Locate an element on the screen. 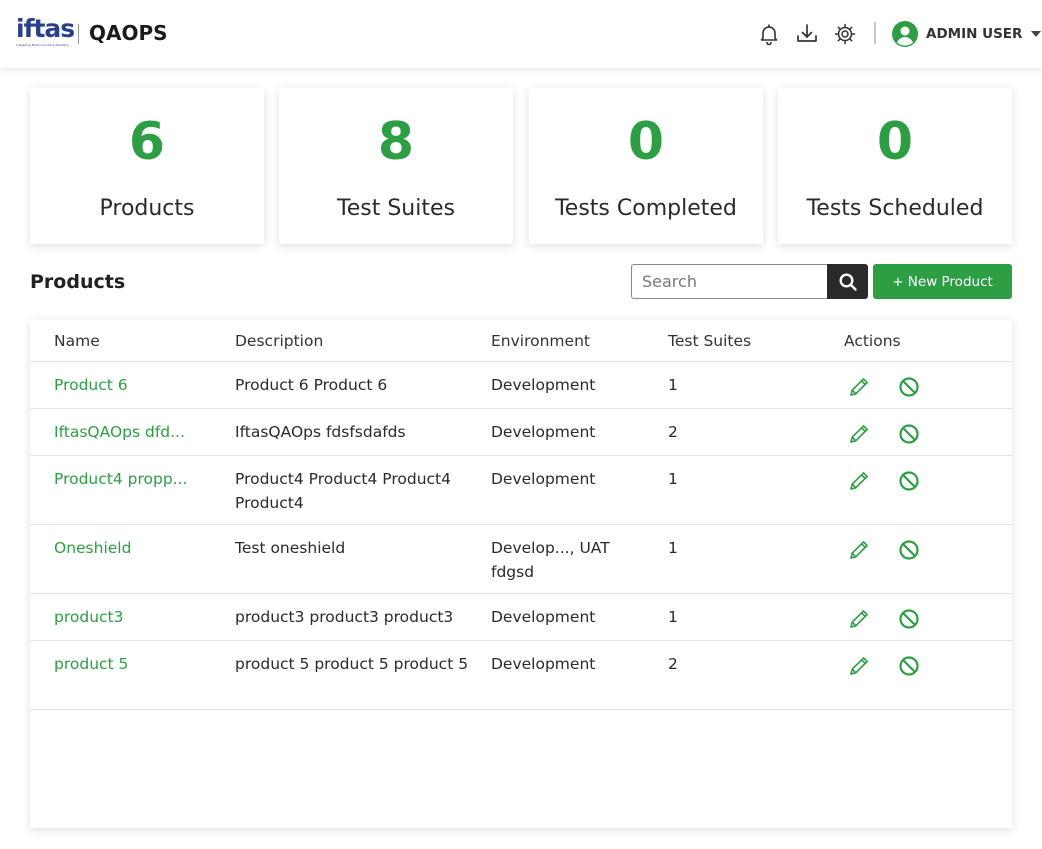 This screenshot has height=849, width=1042. column-header-actions: Actions is located at coordinates (872, 341).